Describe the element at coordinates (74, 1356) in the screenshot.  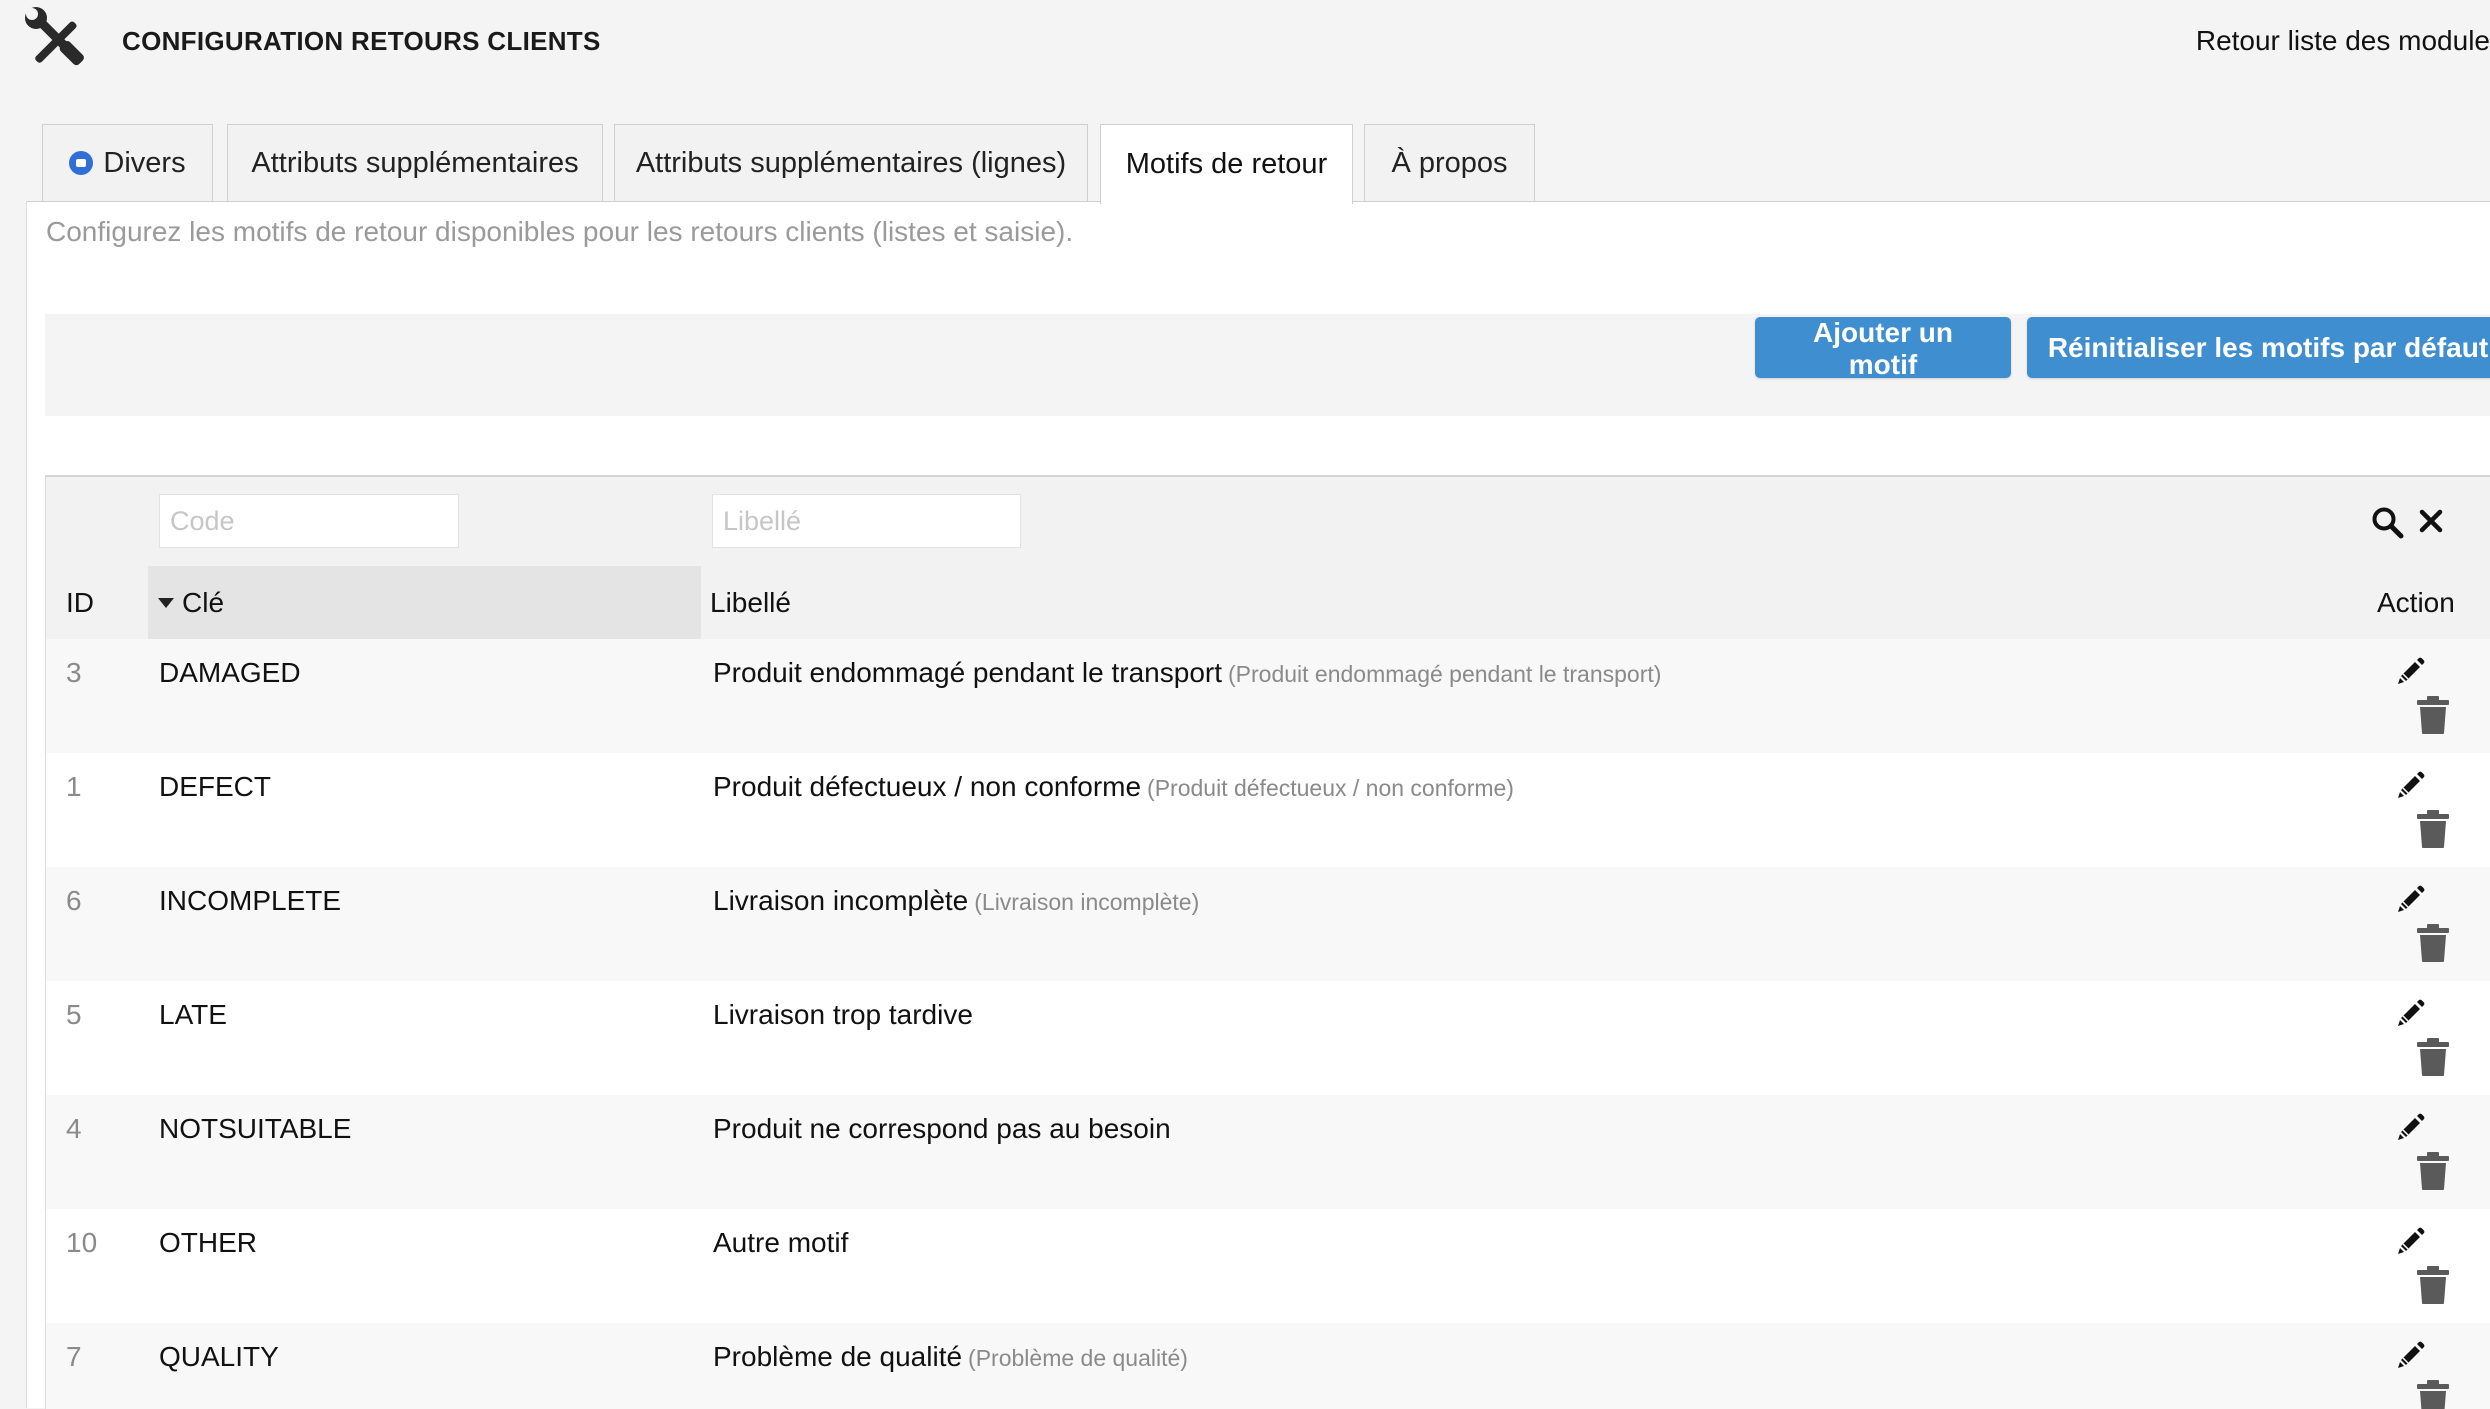
I see `row-id: 7` at that location.